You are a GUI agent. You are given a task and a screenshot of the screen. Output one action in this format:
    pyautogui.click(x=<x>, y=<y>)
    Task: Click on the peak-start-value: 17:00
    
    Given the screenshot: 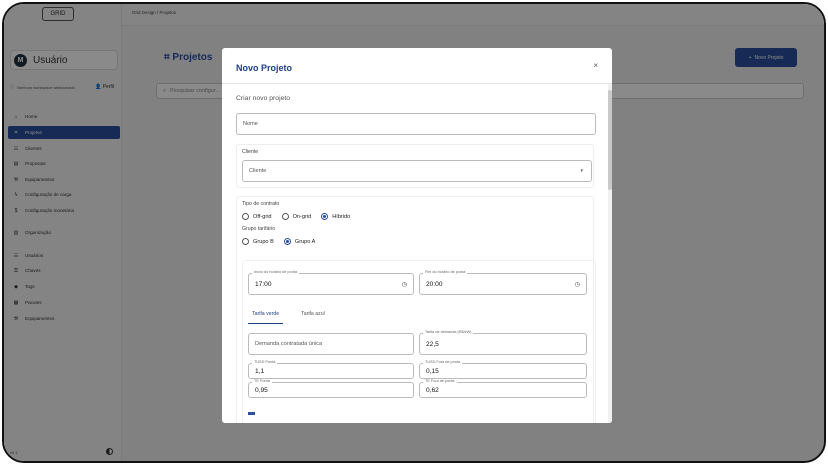 What is the action you would take?
    pyautogui.click(x=263, y=284)
    